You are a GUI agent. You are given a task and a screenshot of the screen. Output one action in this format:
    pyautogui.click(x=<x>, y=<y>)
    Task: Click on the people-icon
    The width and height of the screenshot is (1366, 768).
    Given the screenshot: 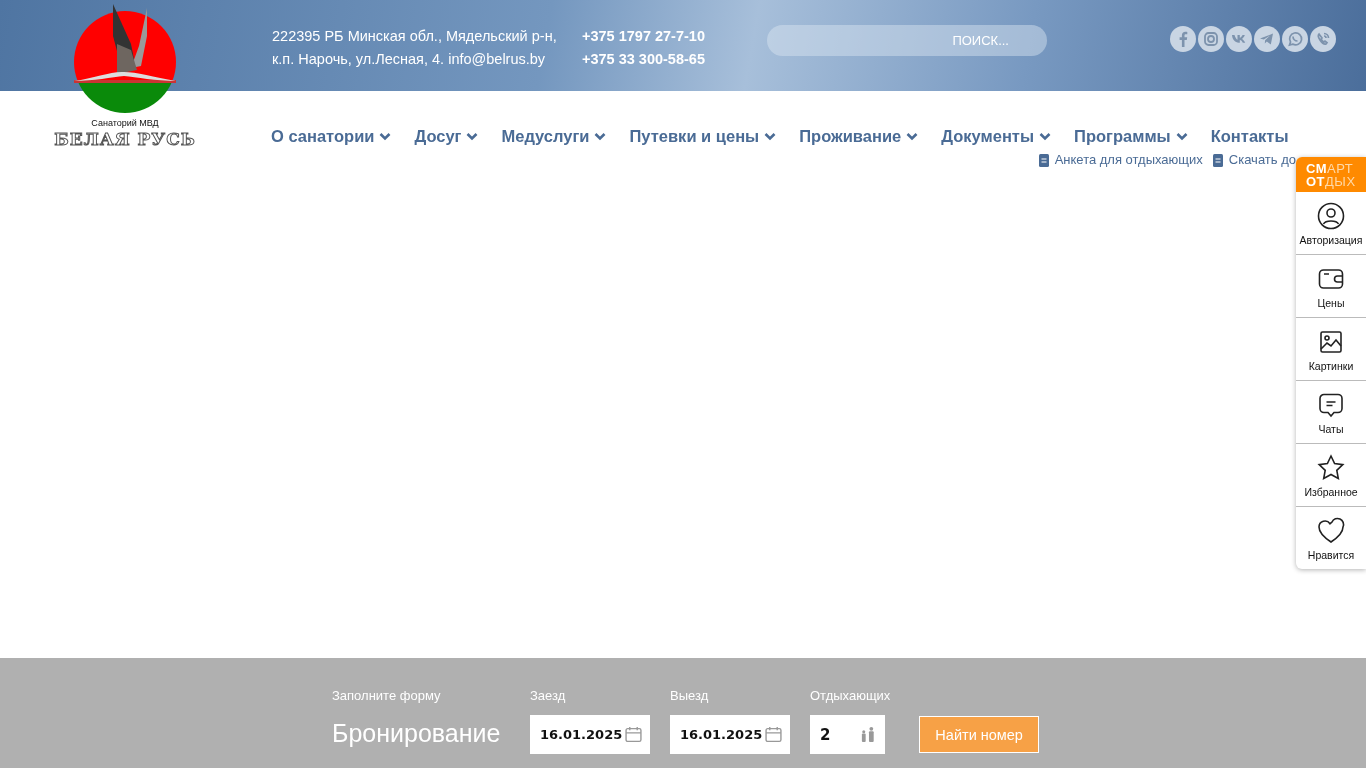 What is the action you would take?
    pyautogui.click(x=868, y=734)
    